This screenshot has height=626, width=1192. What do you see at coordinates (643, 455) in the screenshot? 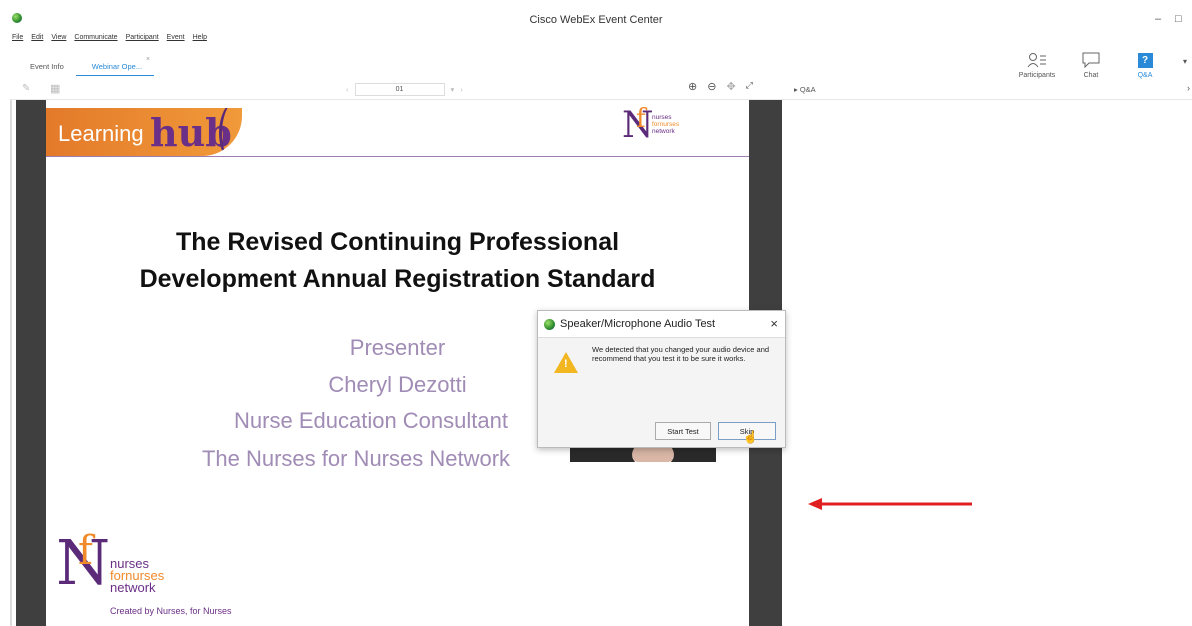
I see `presenter-photo` at bounding box center [643, 455].